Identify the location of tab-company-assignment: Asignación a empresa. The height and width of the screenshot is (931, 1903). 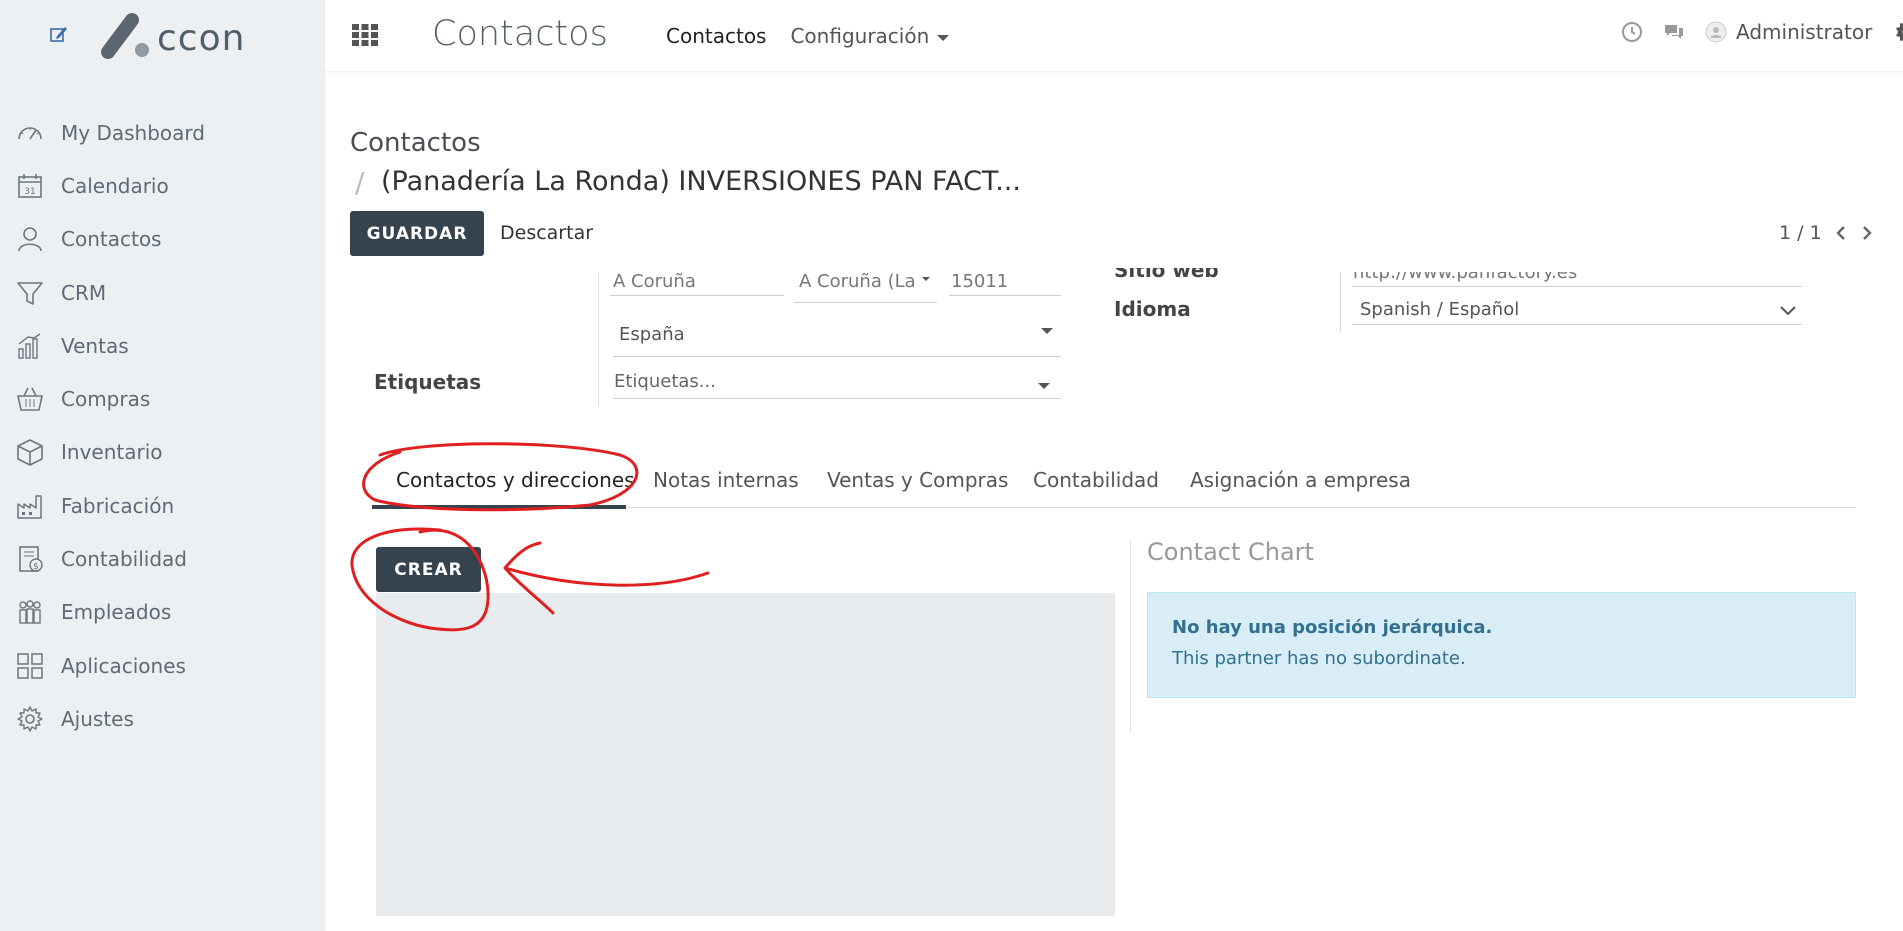
(1300, 480).